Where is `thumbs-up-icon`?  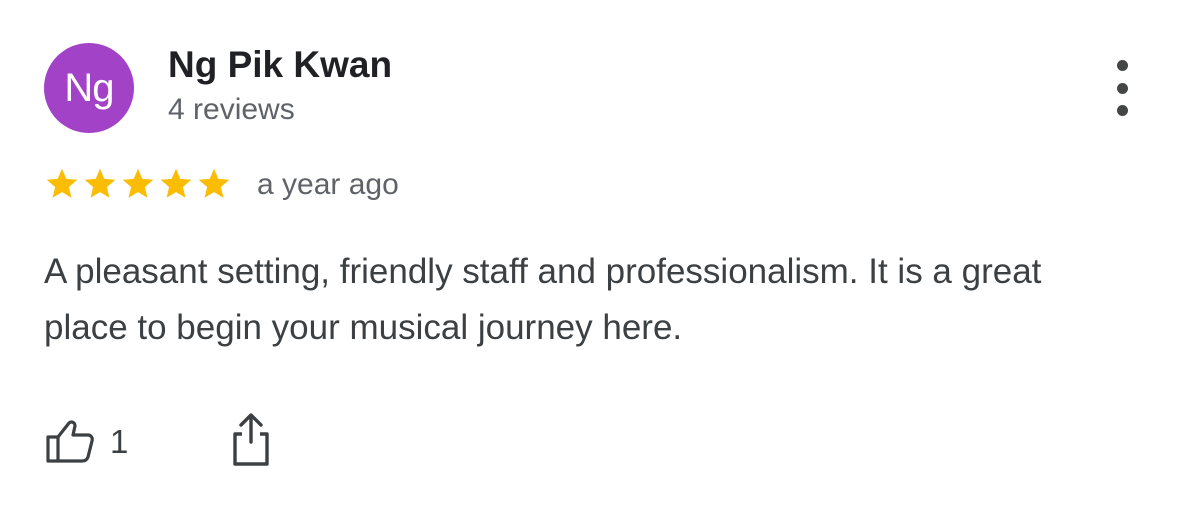
thumbs-up-icon is located at coordinates (70, 441).